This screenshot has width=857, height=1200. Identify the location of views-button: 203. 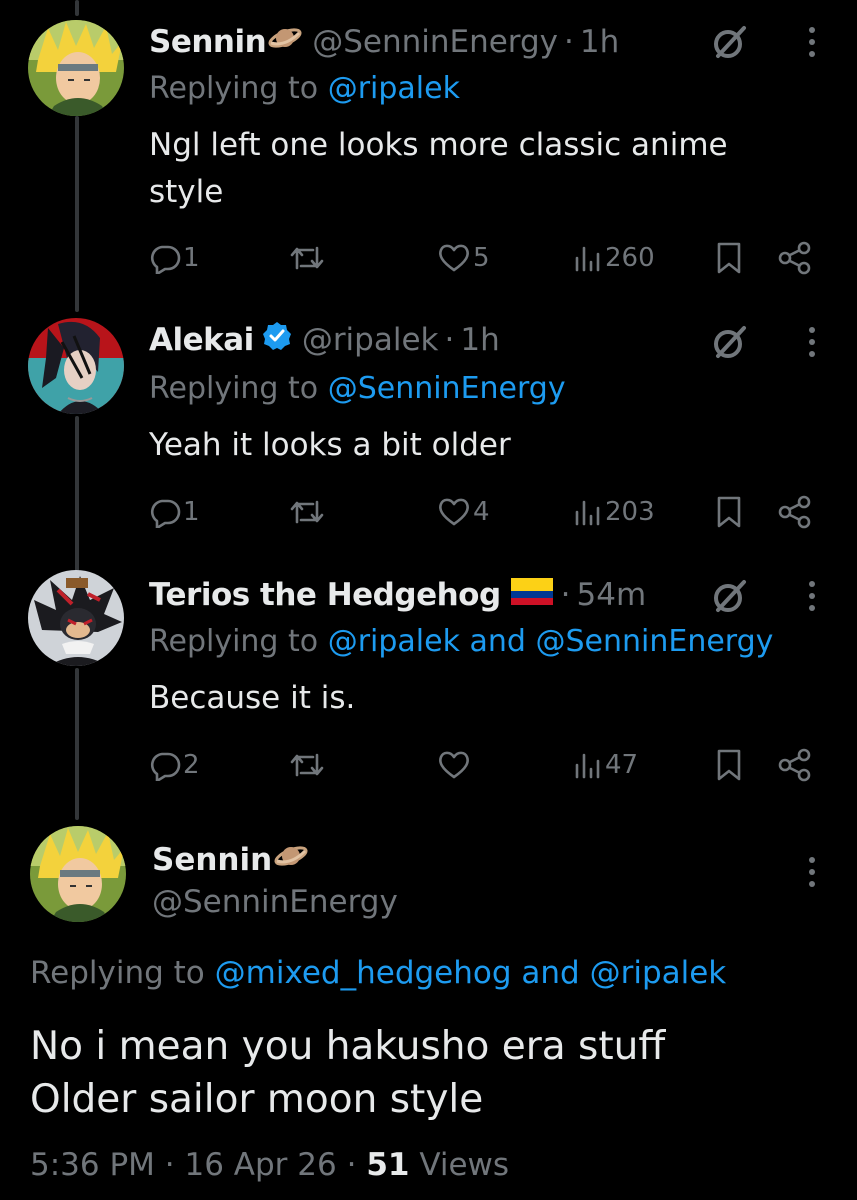
(613, 512).